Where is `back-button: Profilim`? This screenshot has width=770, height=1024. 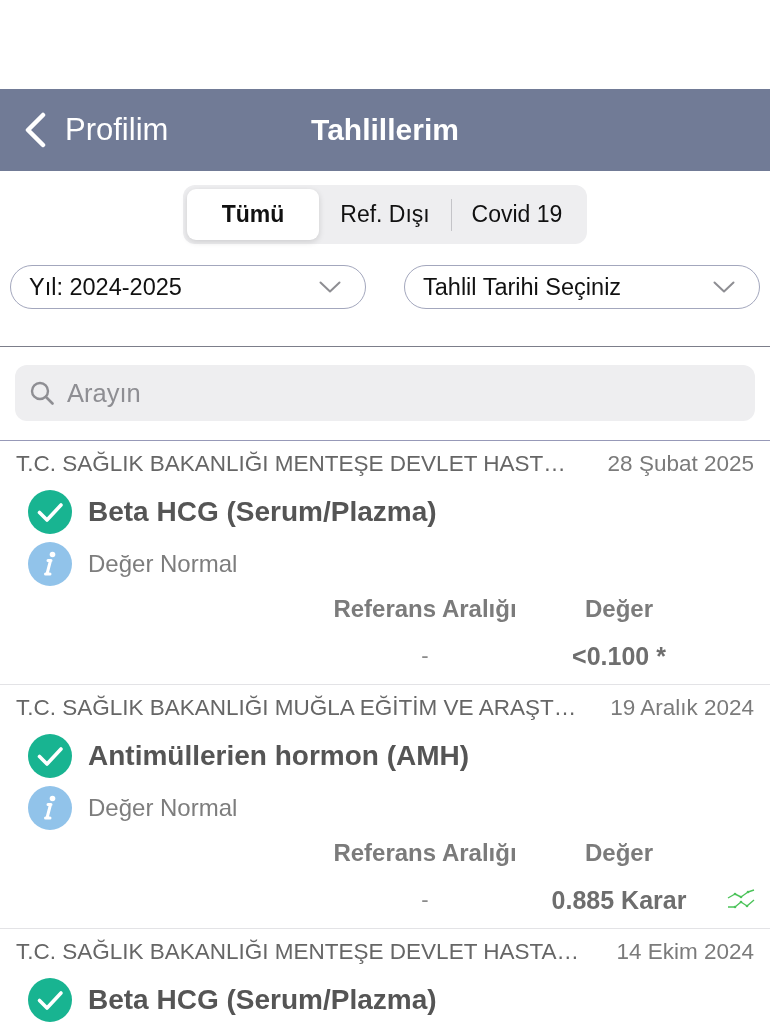 back-button: Profilim is located at coordinates (84, 130).